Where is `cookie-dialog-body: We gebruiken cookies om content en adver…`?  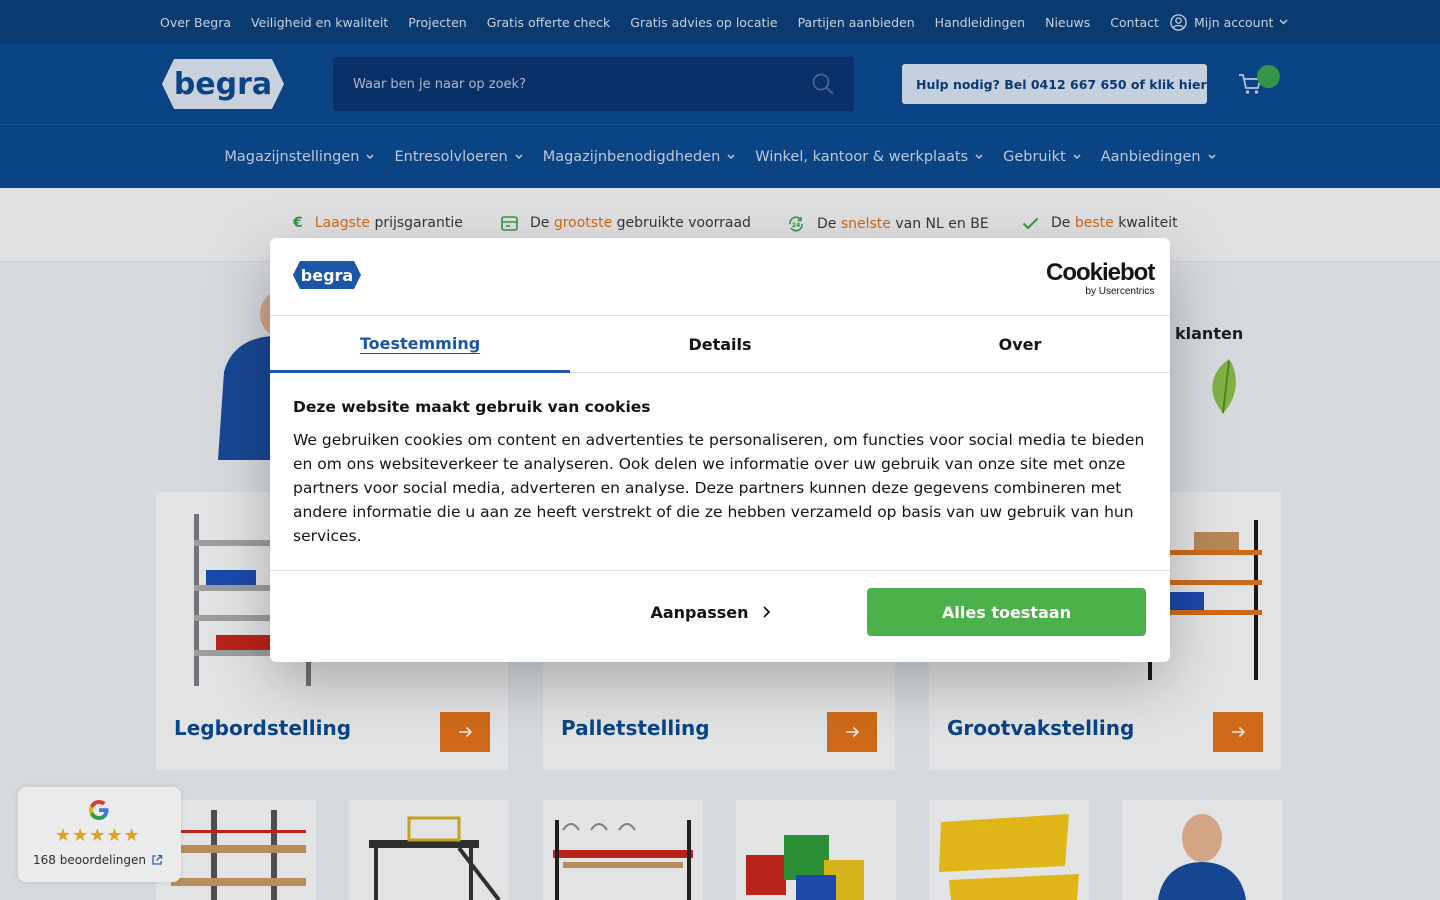
cookie-dialog-body: We gebruiken cookies om content en adver… is located at coordinates (719, 488).